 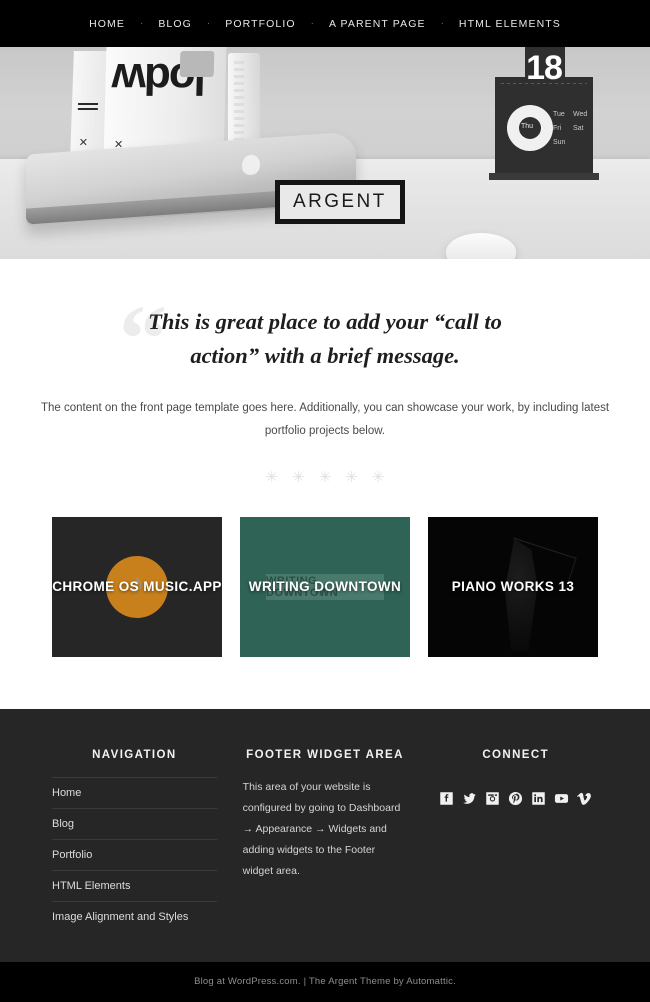 I want to click on portfolio-tile-chrome-os-music-app: CHROME OS MUSIC.APP, so click(x=137, y=586).